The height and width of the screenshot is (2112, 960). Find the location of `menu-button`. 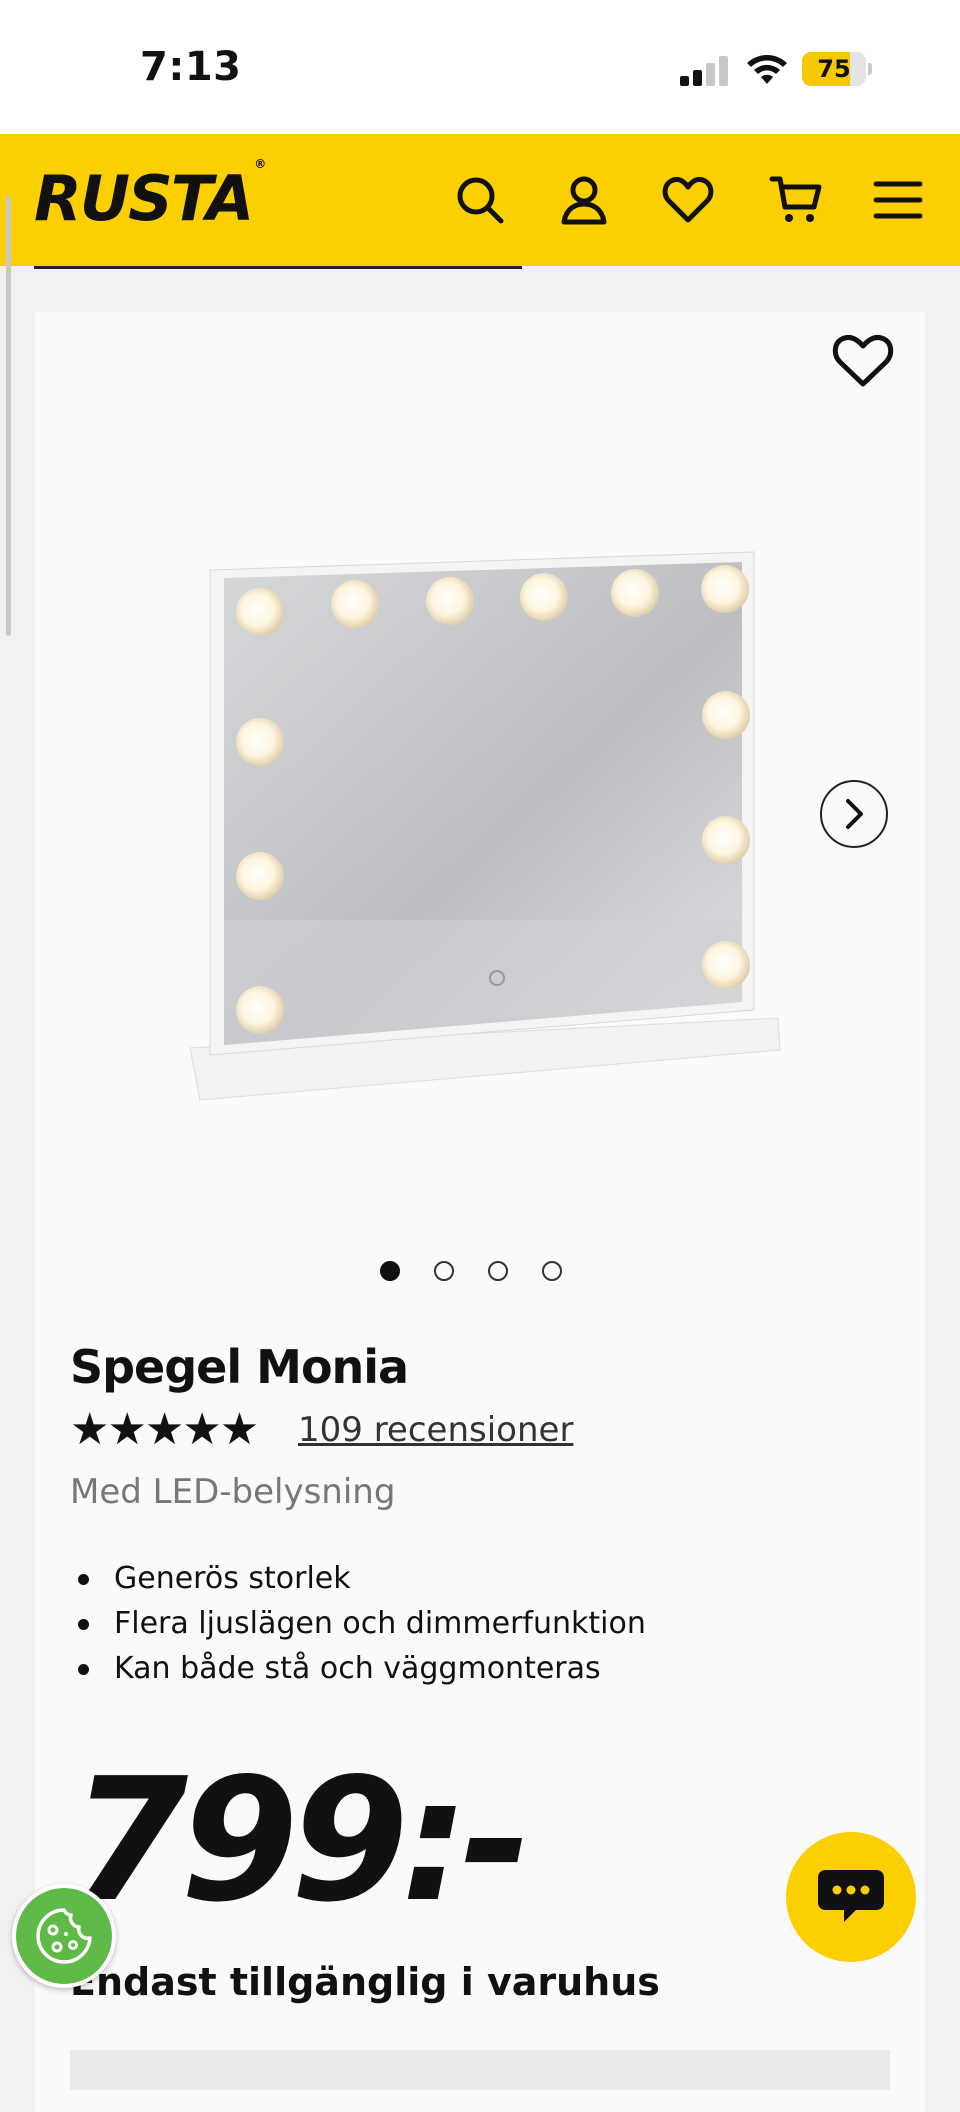

menu-button is located at coordinates (898, 200).